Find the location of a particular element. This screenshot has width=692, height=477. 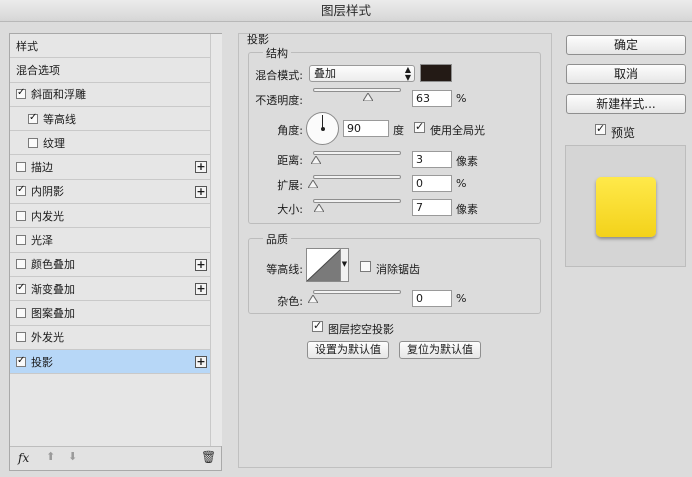

angle-dial is located at coordinates (322, 128).